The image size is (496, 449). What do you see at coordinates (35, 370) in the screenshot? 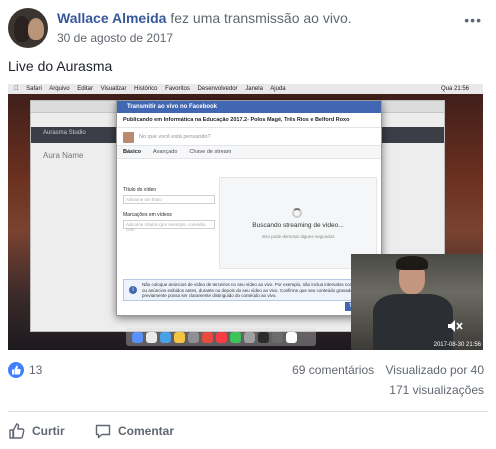
I see `reaction-count: 13` at bounding box center [35, 370].